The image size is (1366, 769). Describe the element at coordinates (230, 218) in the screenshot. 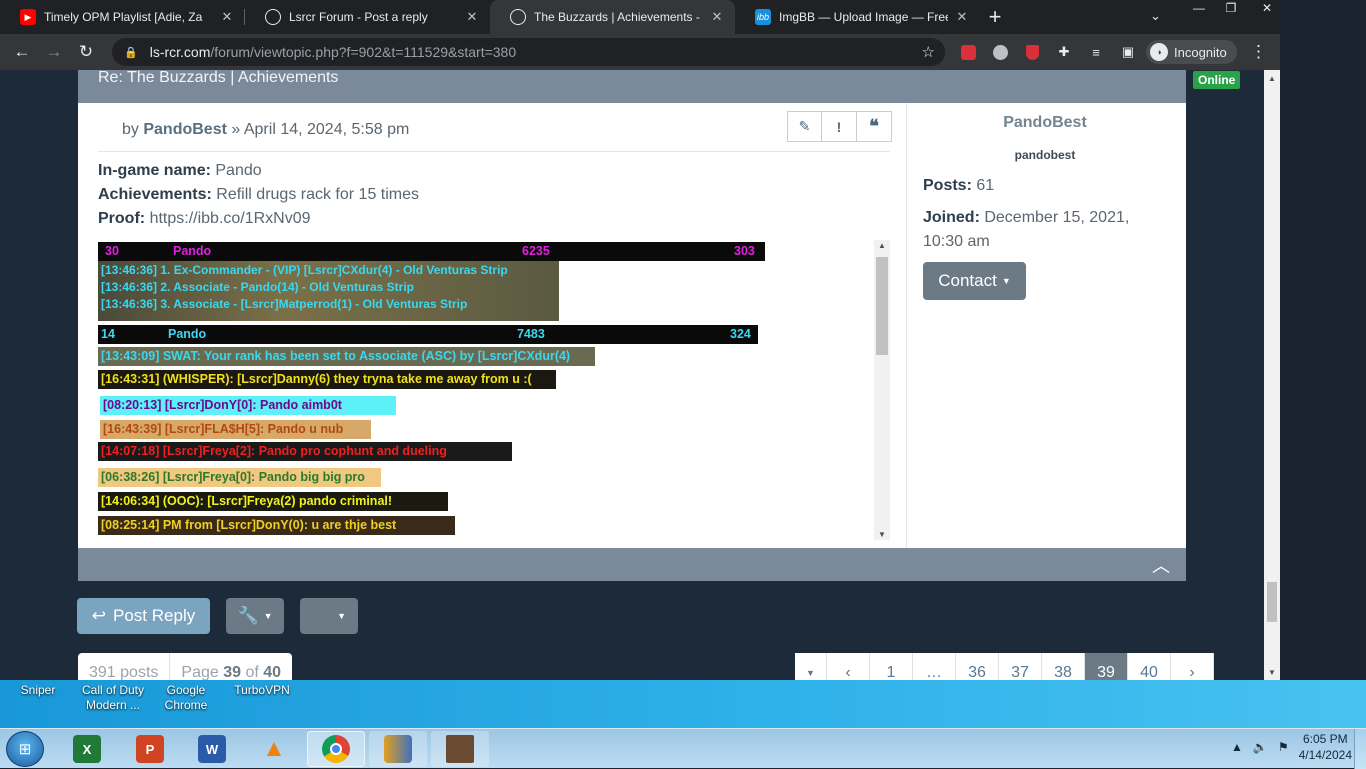

I see `proof-link: https://ibb.co/1RxNv09` at that location.